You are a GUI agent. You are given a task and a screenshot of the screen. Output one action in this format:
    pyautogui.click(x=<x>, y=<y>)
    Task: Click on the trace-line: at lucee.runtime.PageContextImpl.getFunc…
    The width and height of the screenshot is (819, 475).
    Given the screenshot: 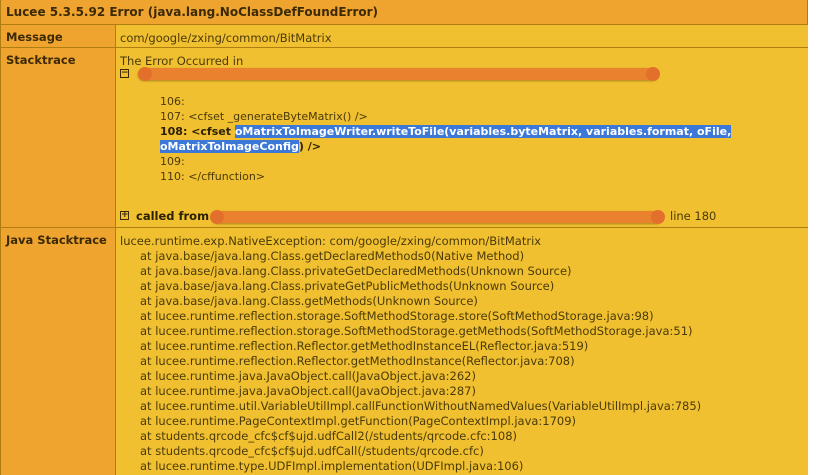 What is the action you would take?
    pyautogui.click(x=358, y=421)
    